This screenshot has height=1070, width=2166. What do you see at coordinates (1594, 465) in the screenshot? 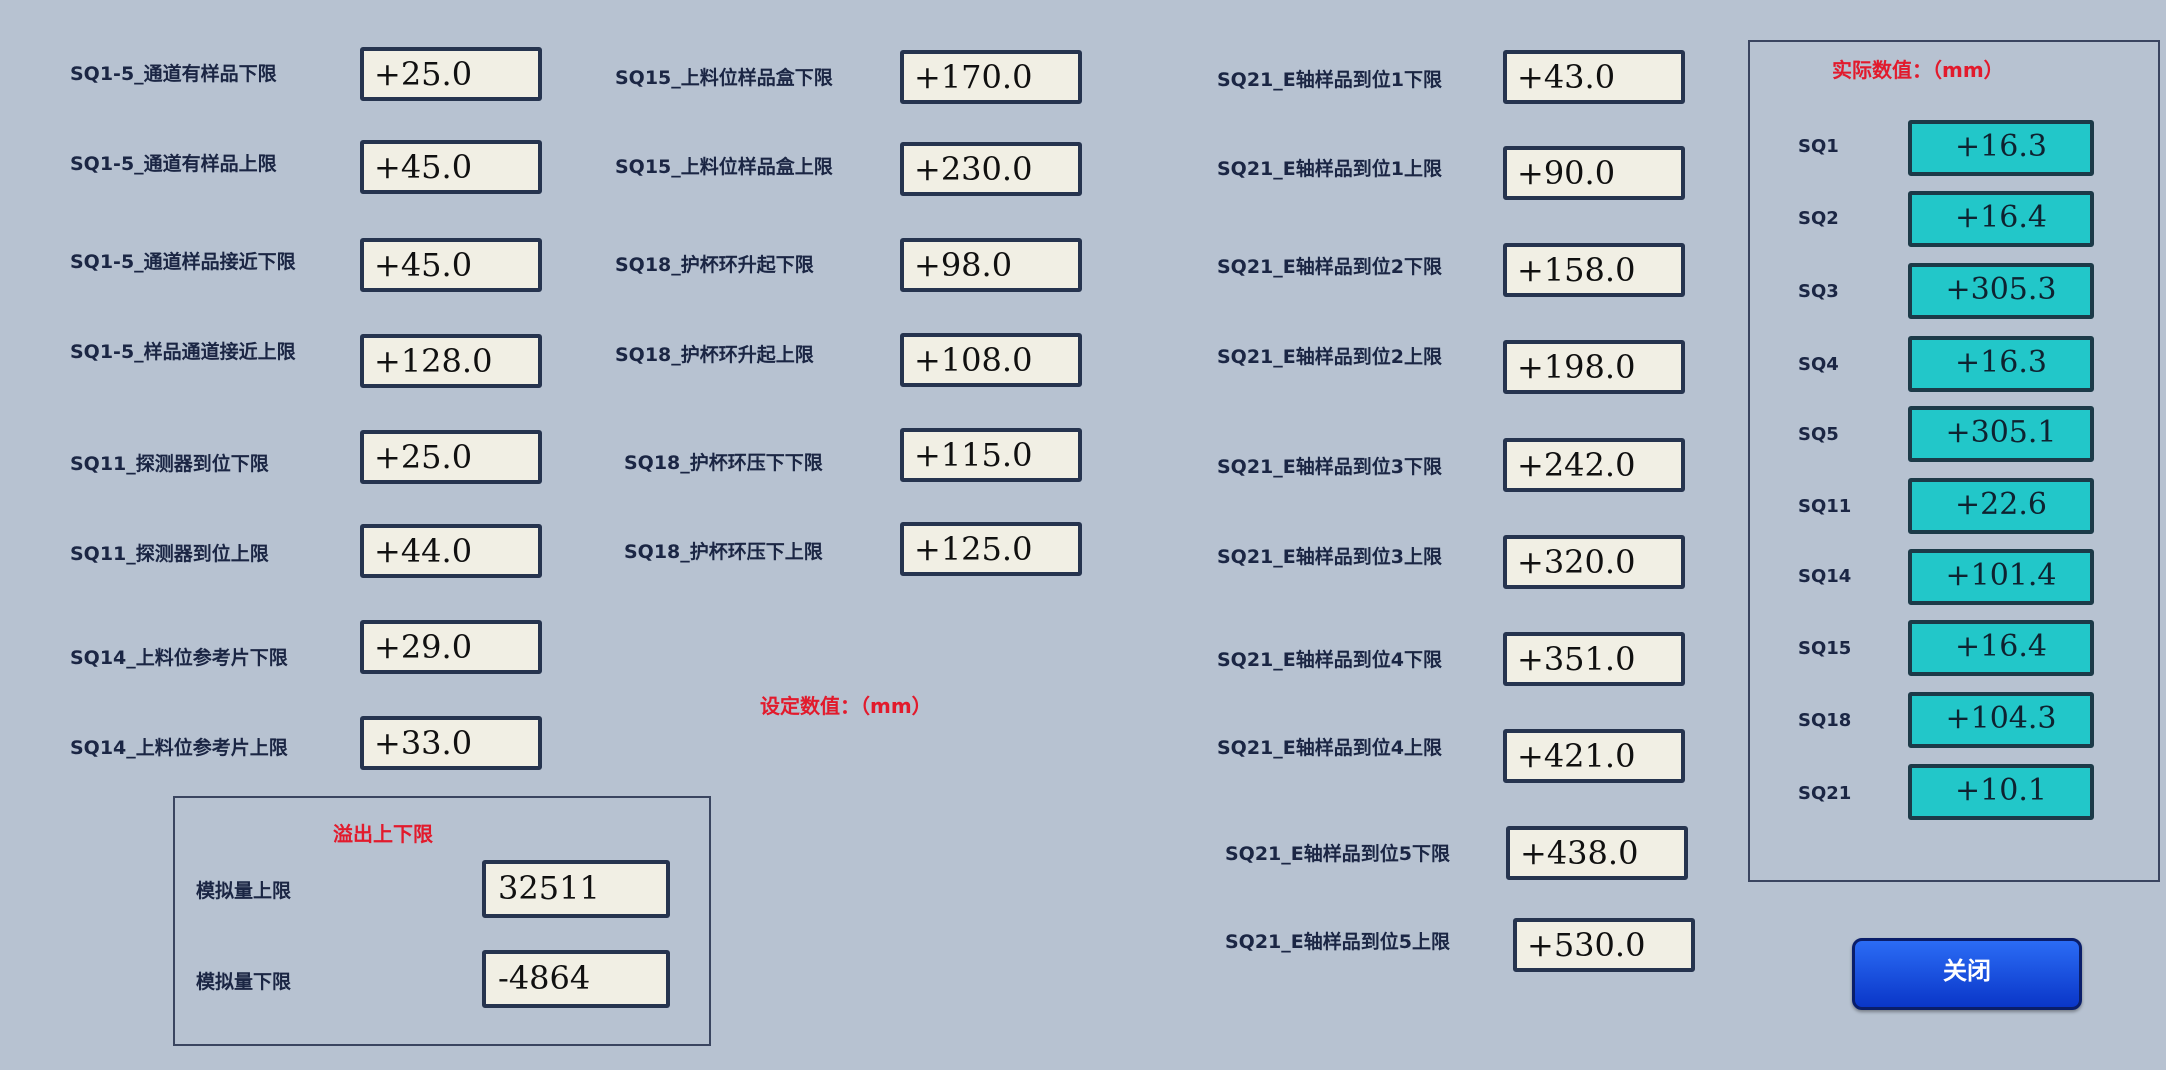
I see `setpoint-field: +242.0` at bounding box center [1594, 465].